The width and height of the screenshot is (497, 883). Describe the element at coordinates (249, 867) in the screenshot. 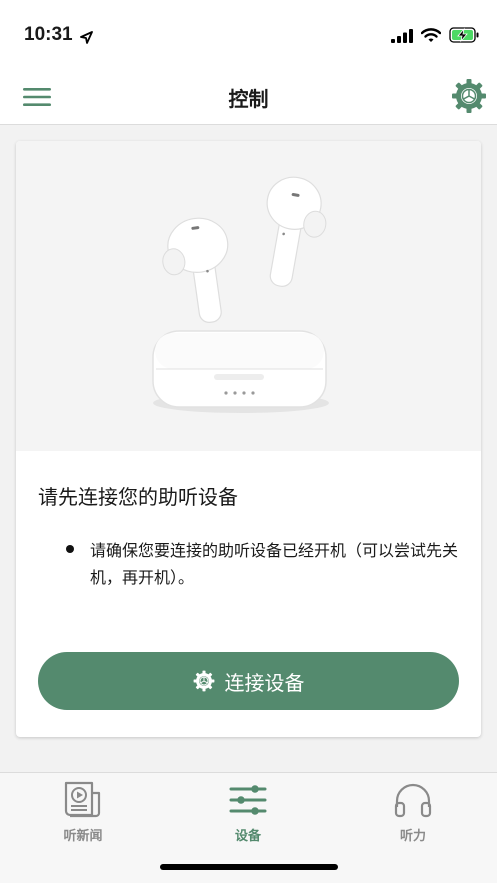

I see `home-indicator` at that location.